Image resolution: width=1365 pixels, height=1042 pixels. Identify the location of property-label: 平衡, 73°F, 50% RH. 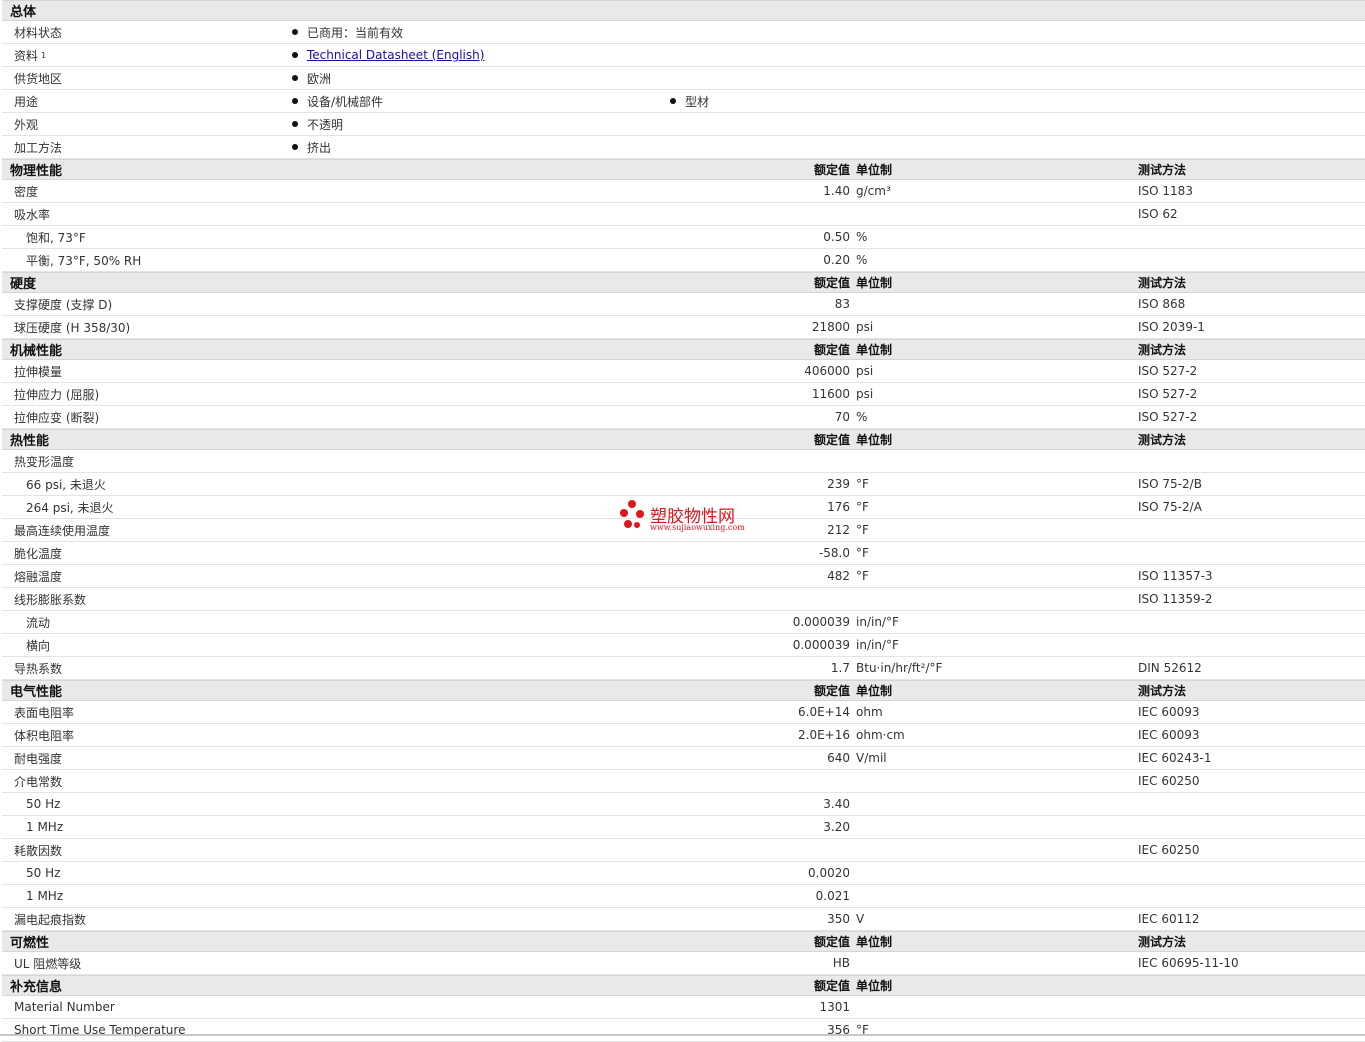
(84, 260).